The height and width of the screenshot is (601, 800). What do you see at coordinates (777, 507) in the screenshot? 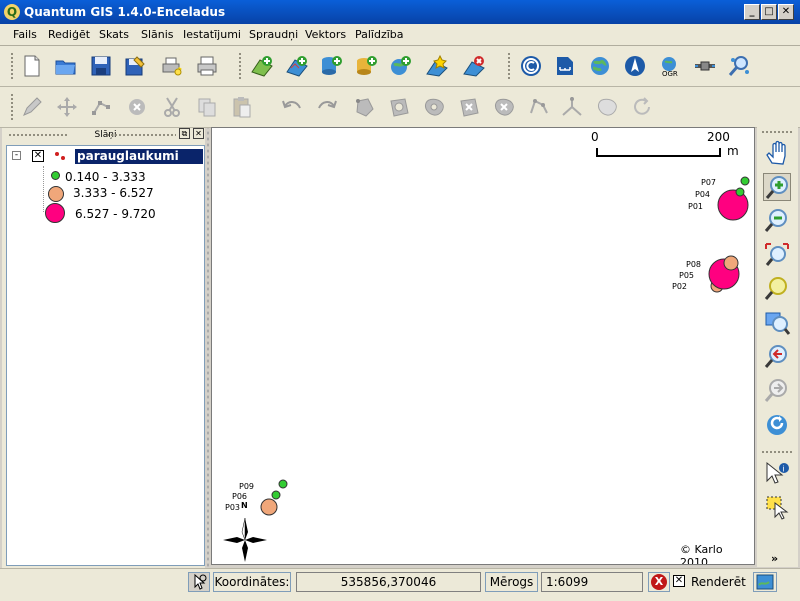
I see `select-features-icon` at bounding box center [777, 507].